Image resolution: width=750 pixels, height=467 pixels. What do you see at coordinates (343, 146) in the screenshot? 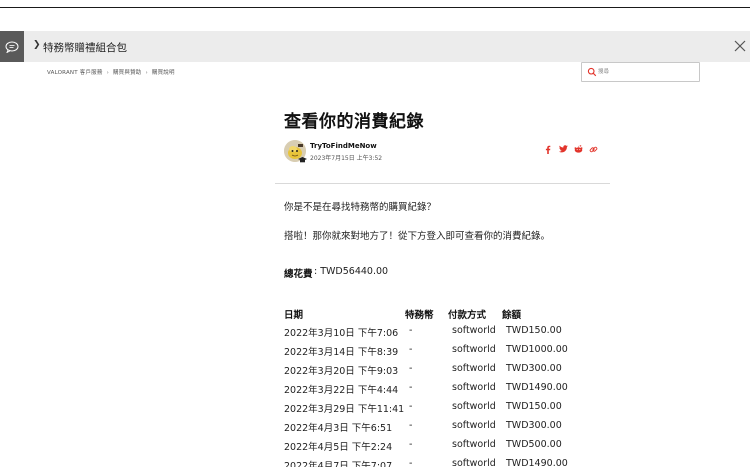
I see `author-name: TryToFindMeNow` at bounding box center [343, 146].